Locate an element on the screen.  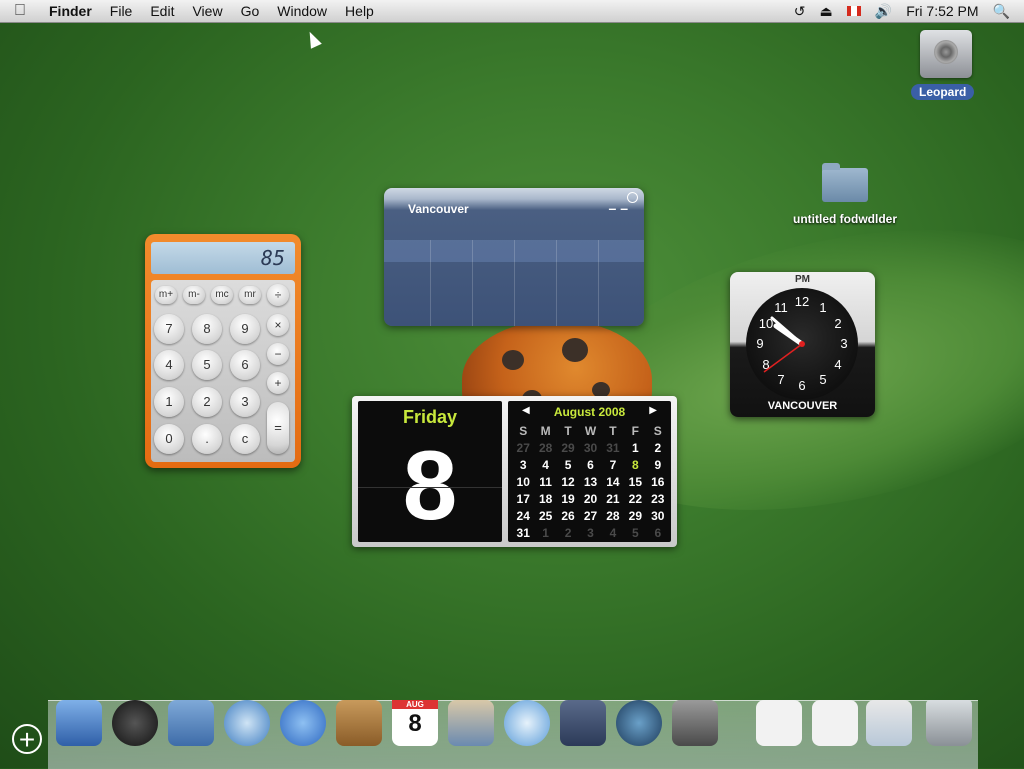
calc-key-mplus: m+ is located at coordinates (166, 295).